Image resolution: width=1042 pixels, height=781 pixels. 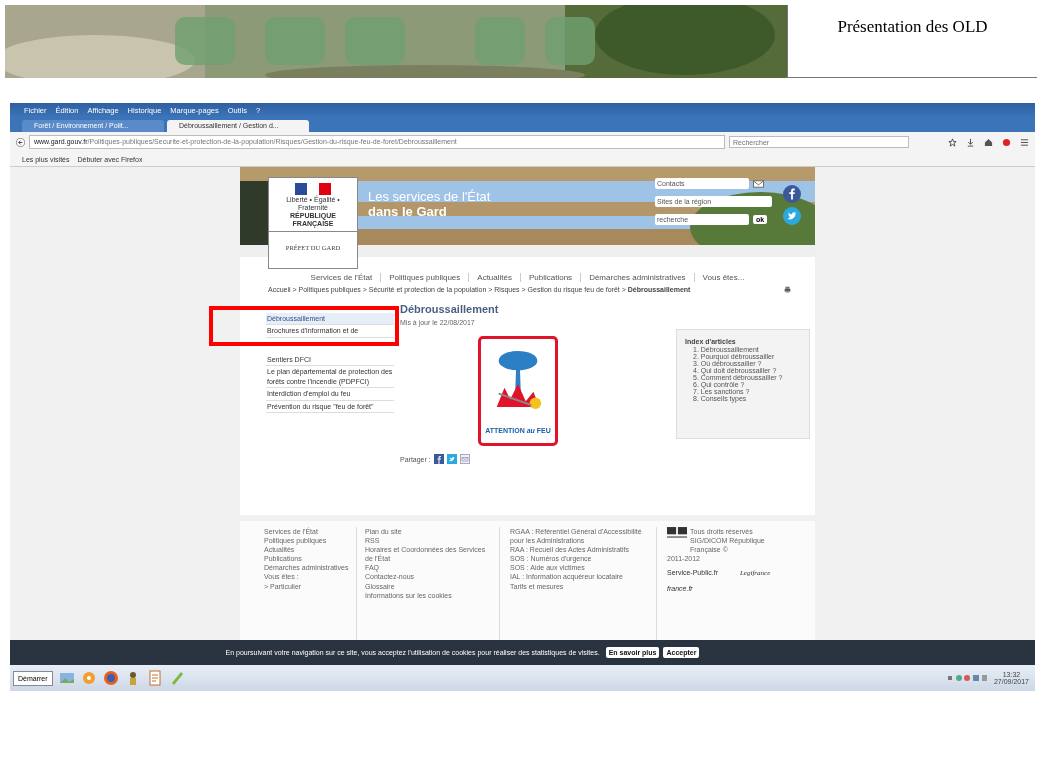 I want to click on site-title: Les services de l'État, so click(x=429, y=196).